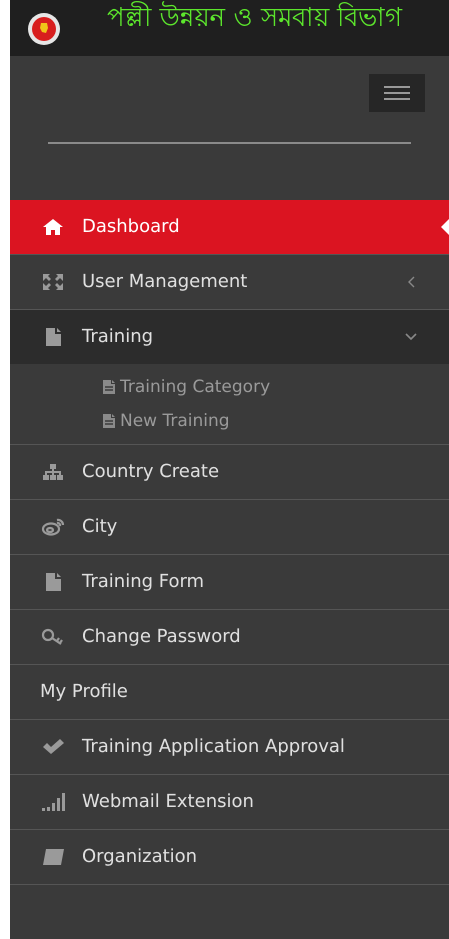  I want to click on menu-label: Dashboard, so click(131, 227).